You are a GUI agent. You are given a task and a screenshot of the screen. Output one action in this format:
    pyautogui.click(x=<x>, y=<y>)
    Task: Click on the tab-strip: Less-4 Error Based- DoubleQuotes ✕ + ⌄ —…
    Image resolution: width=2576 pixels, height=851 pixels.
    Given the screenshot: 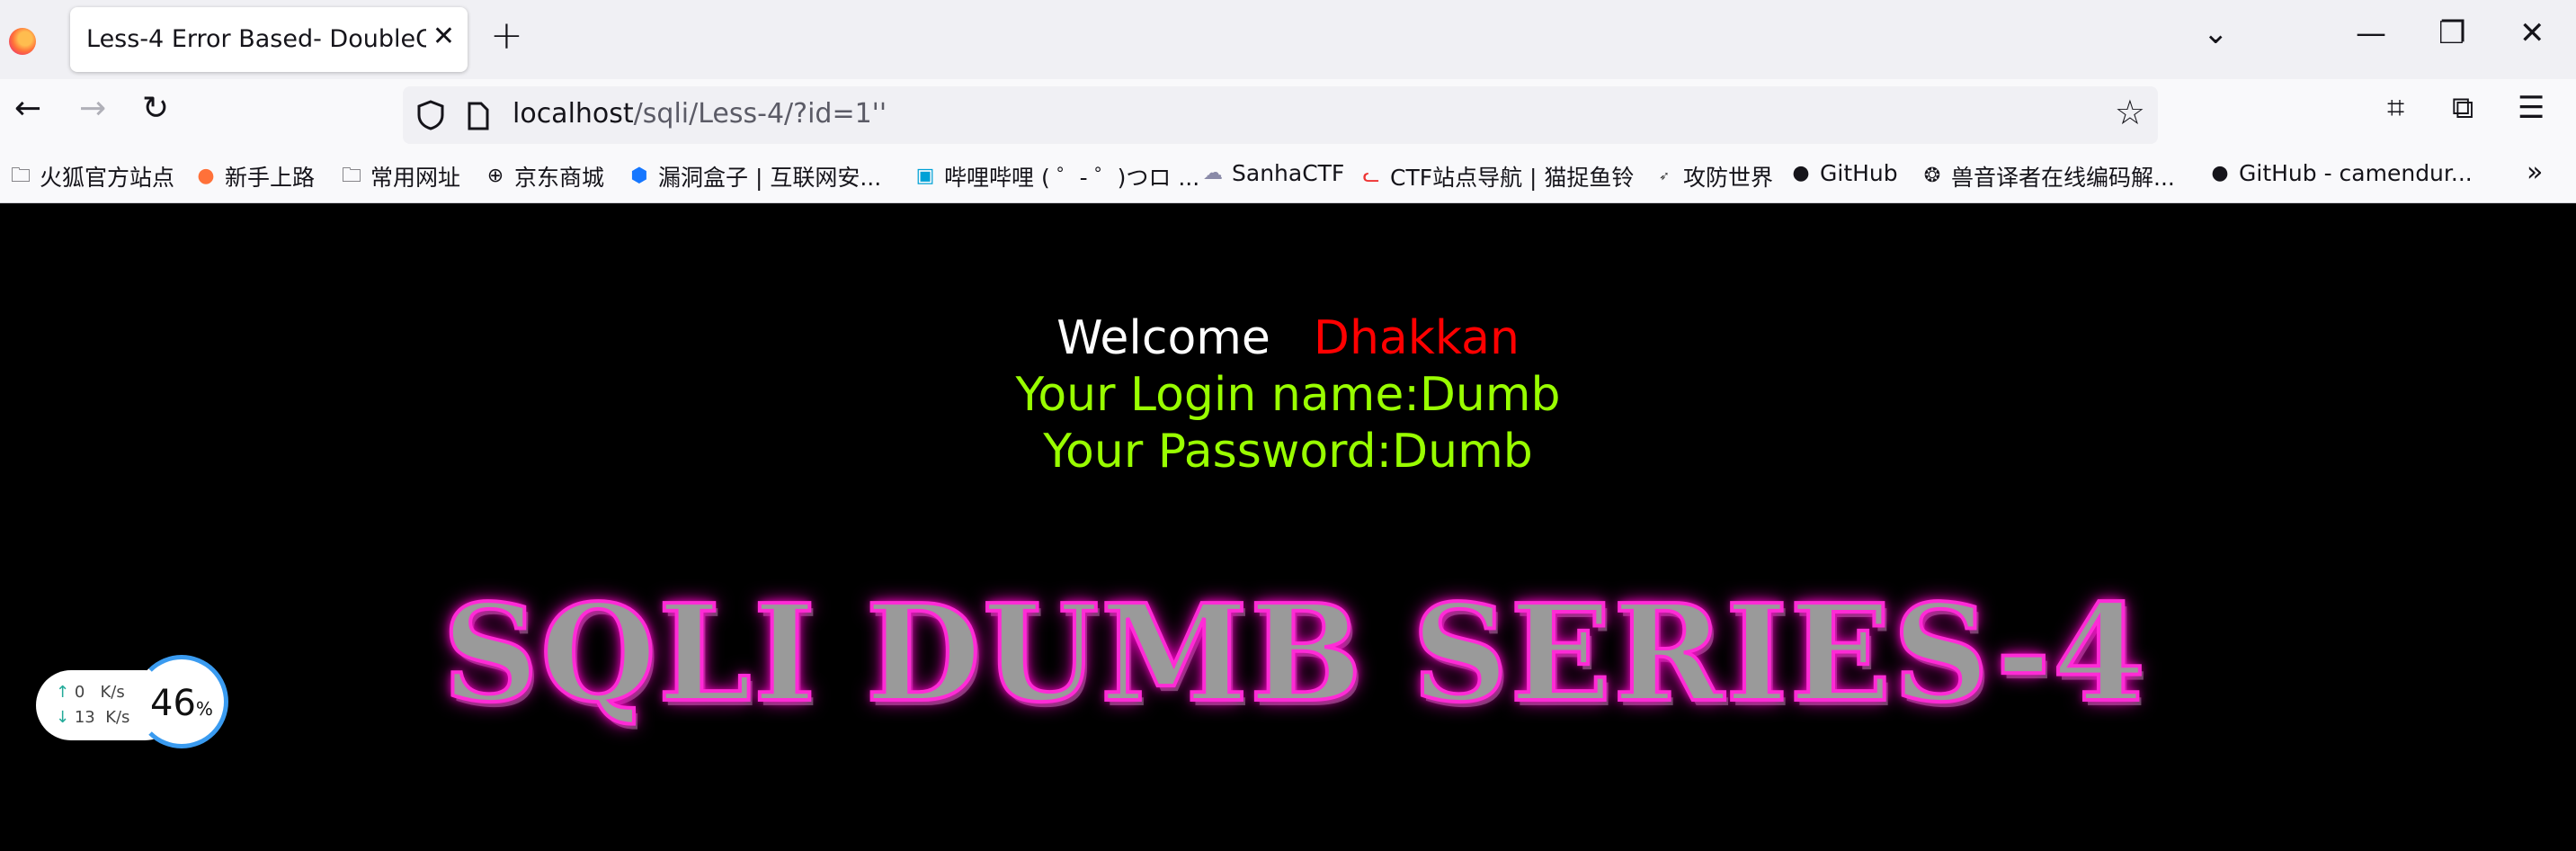 What is the action you would take?
    pyautogui.click(x=1288, y=39)
    